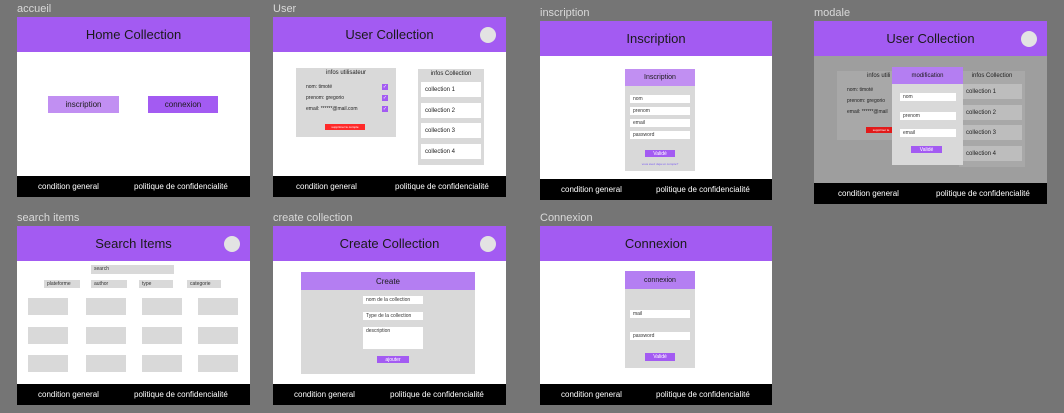  What do you see at coordinates (132, 269) in the screenshot?
I see `search-input: search` at bounding box center [132, 269].